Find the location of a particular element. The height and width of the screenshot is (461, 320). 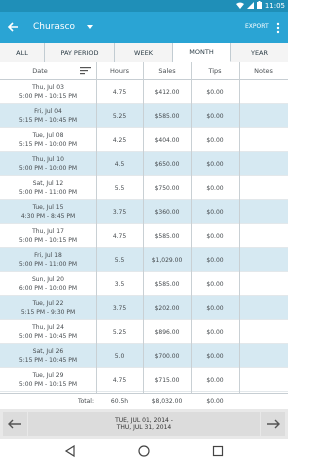

tab-week: WEEK is located at coordinates (144, 52).